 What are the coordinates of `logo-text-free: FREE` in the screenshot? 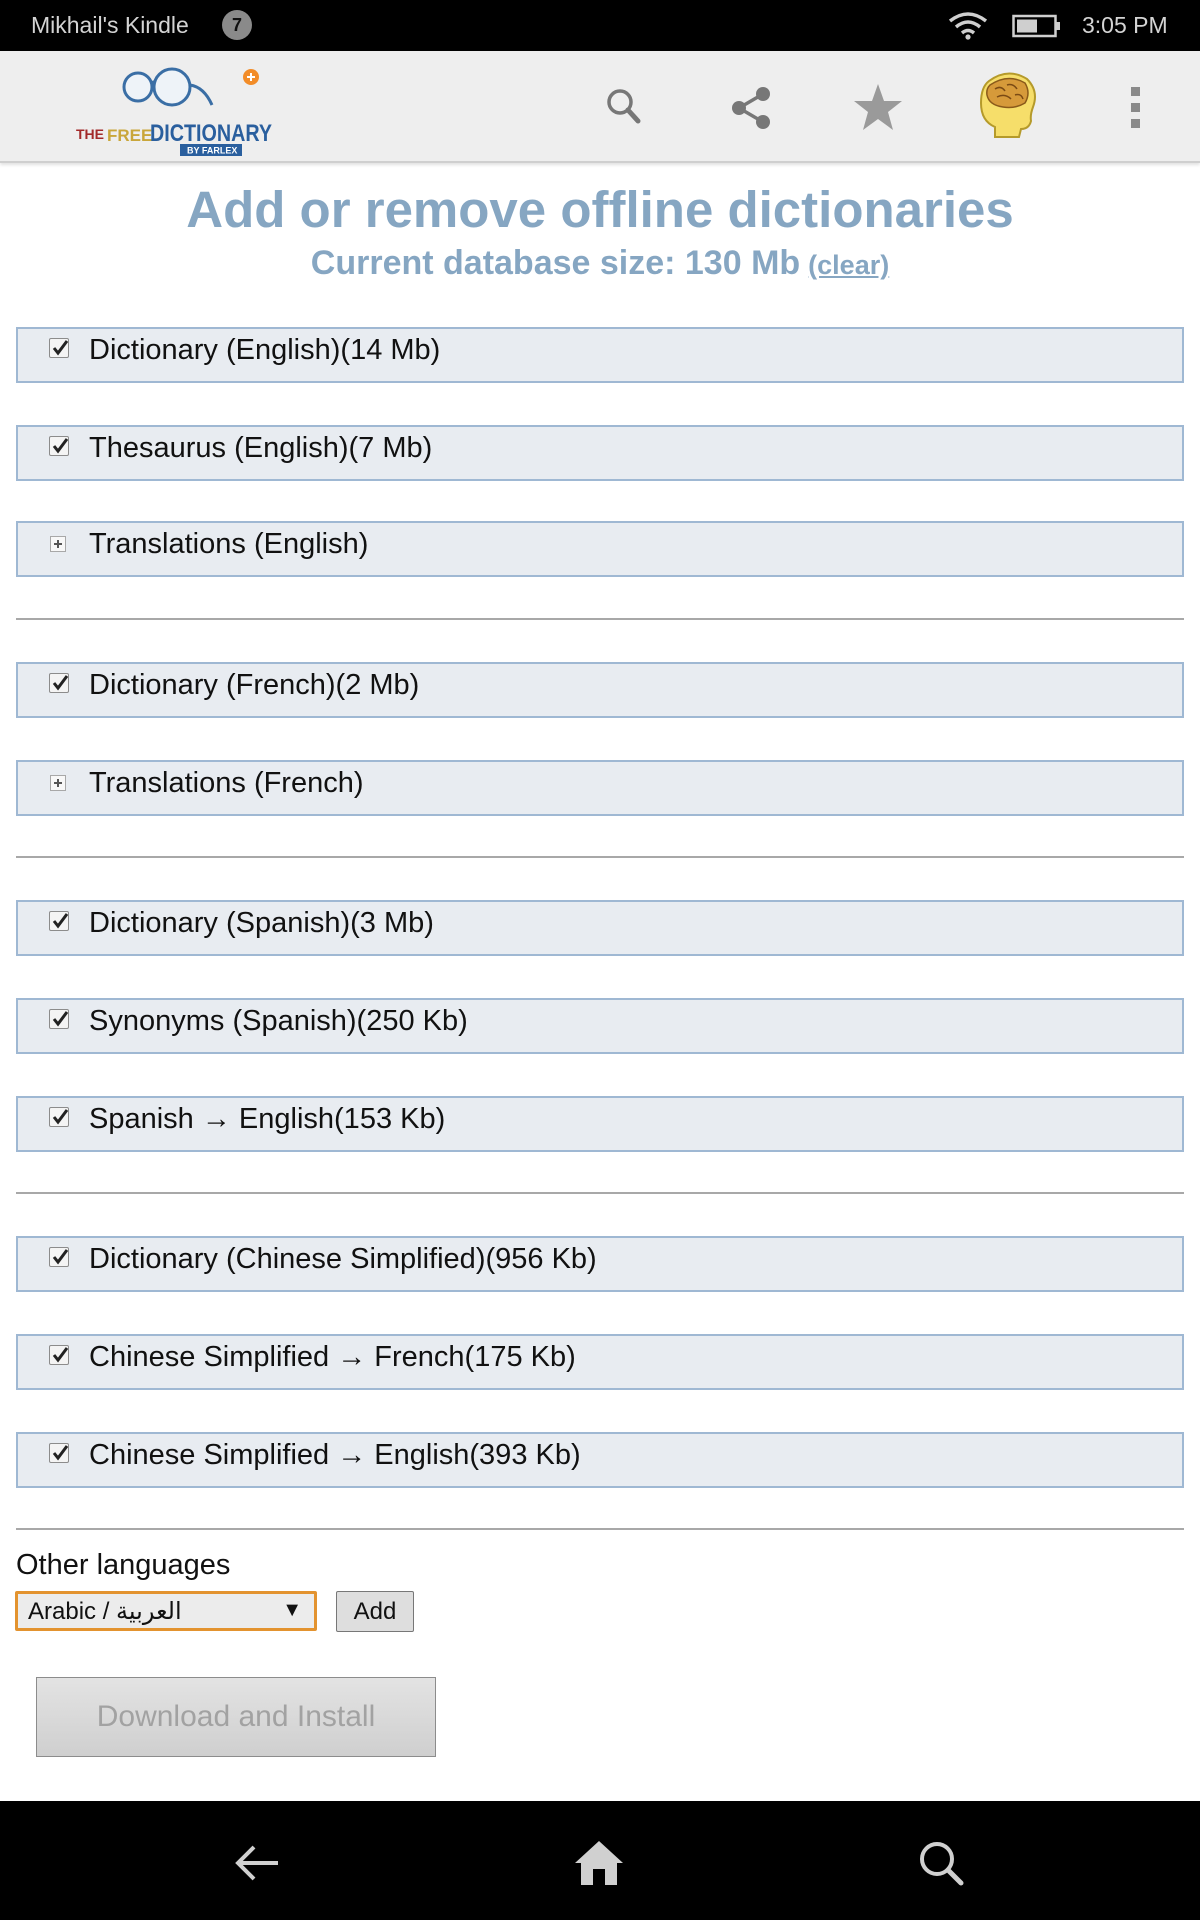 It's located at (129, 135).